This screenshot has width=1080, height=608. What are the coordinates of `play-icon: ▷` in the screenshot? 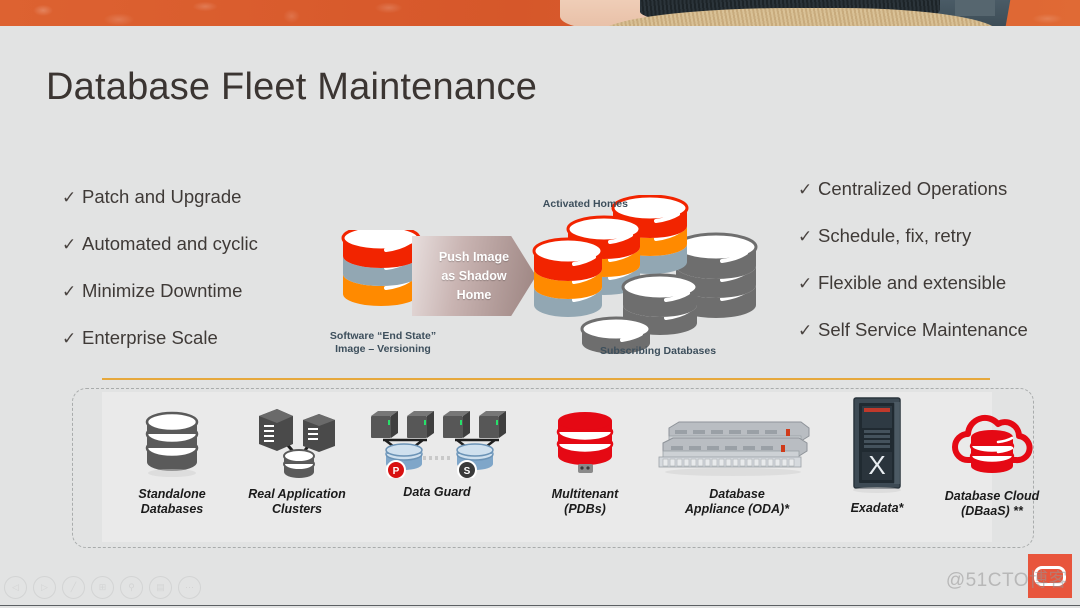 It's located at (44, 587).